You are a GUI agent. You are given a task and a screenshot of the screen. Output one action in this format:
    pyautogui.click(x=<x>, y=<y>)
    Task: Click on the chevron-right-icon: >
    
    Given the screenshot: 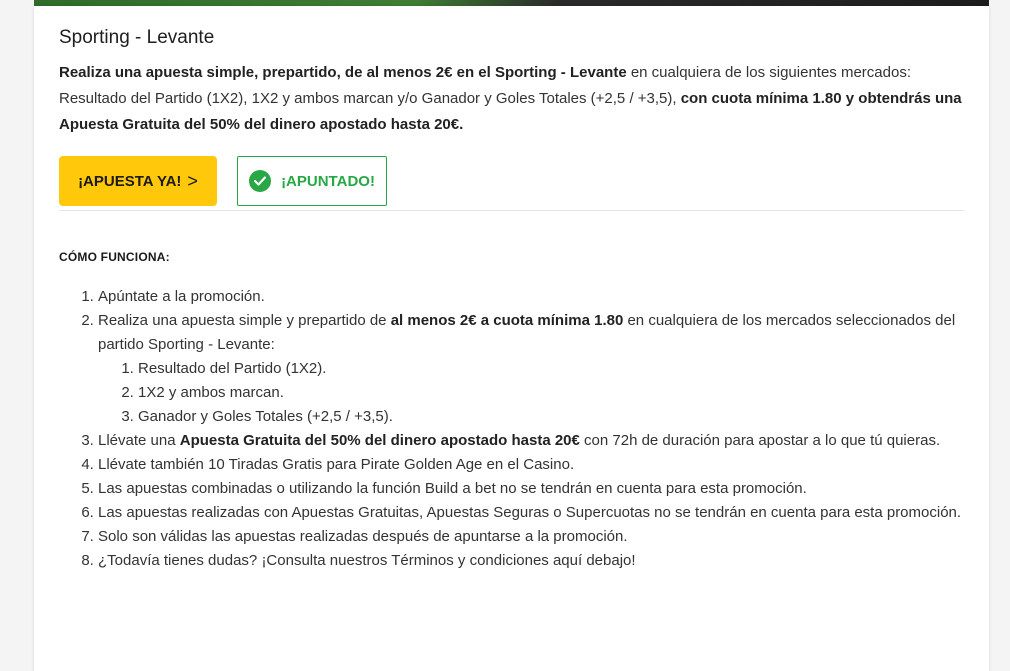 What is the action you would take?
    pyautogui.click(x=192, y=180)
    